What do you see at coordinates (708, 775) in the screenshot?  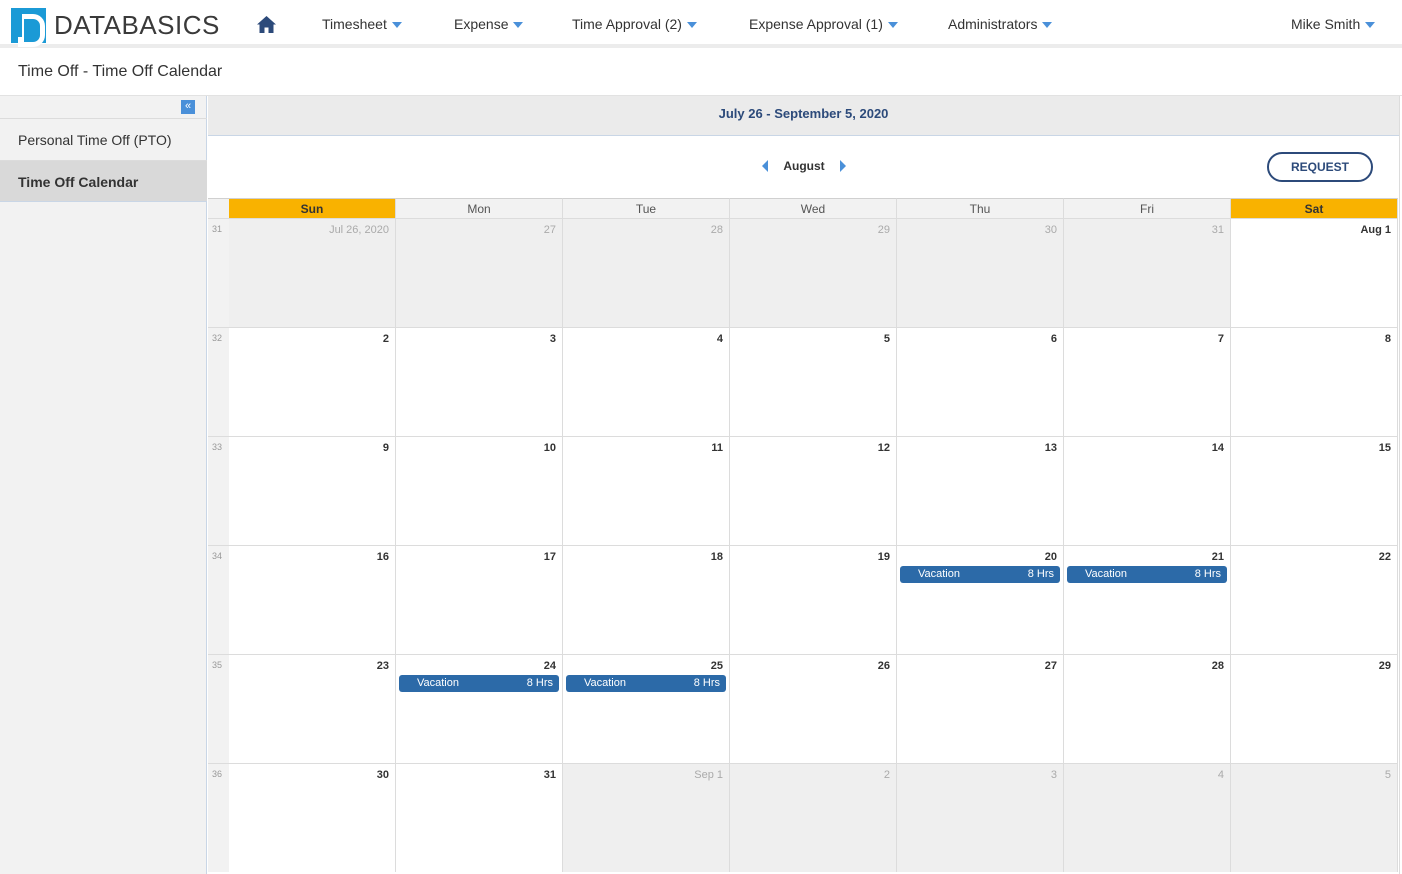 I see `day-number: Sep 1` at bounding box center [708, 775].